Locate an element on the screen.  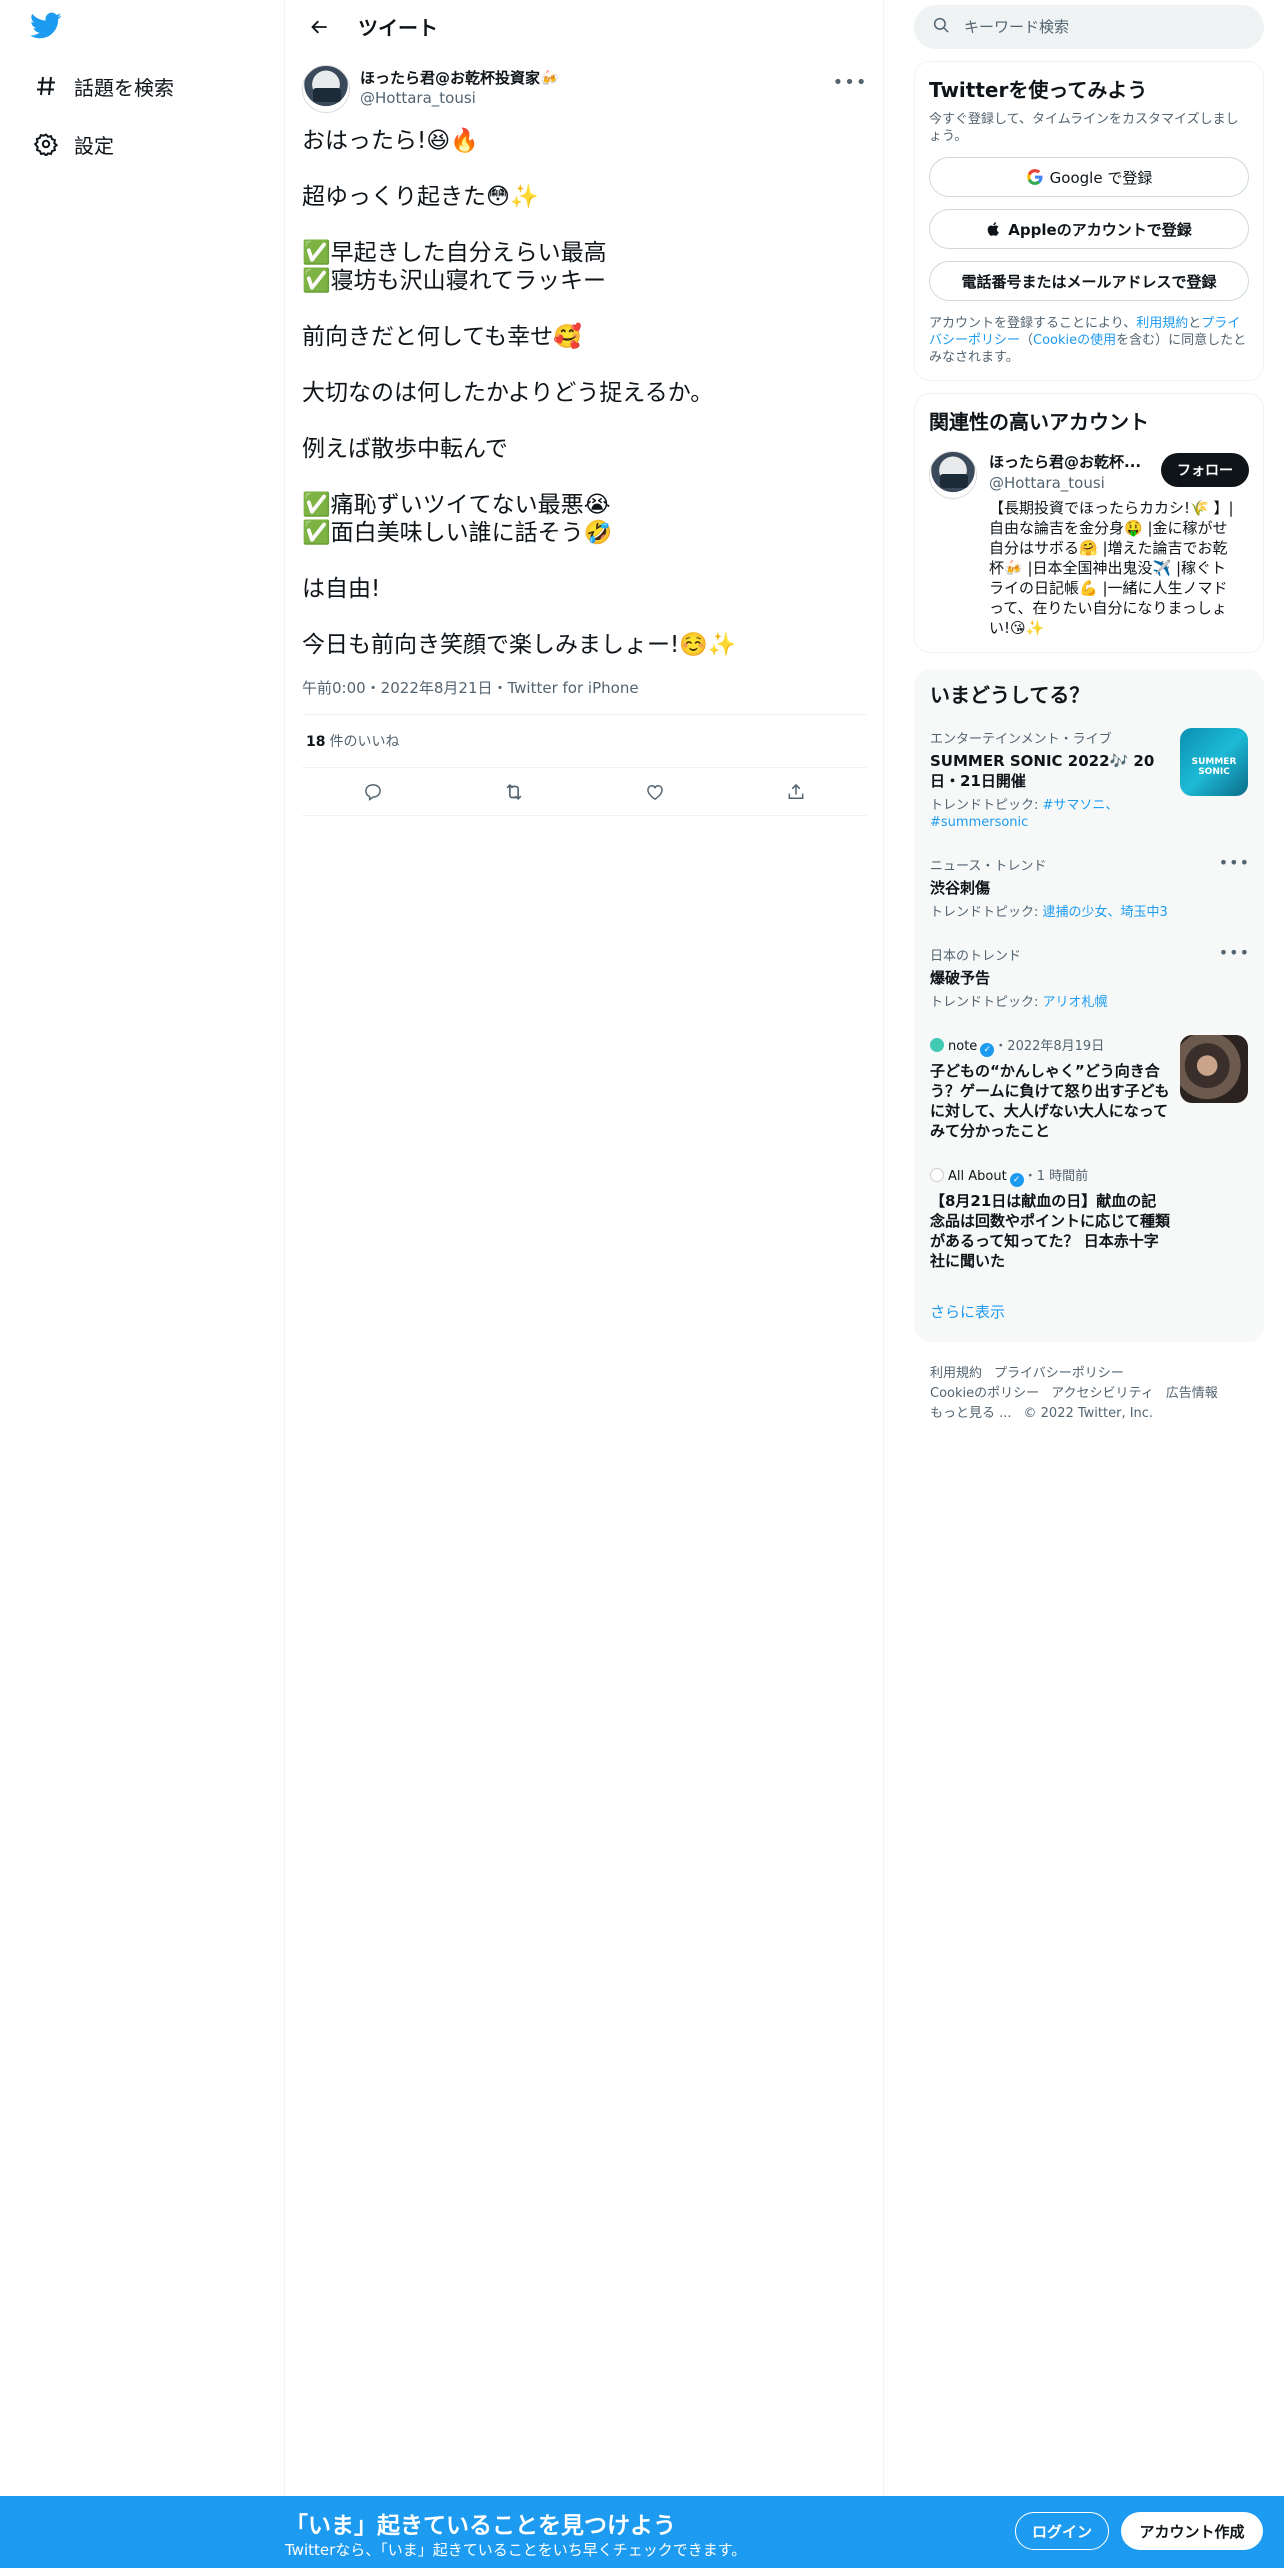
tweet-paragraph: 超ゆっくり起きた😳✨ is located at coordinates (420, 197).